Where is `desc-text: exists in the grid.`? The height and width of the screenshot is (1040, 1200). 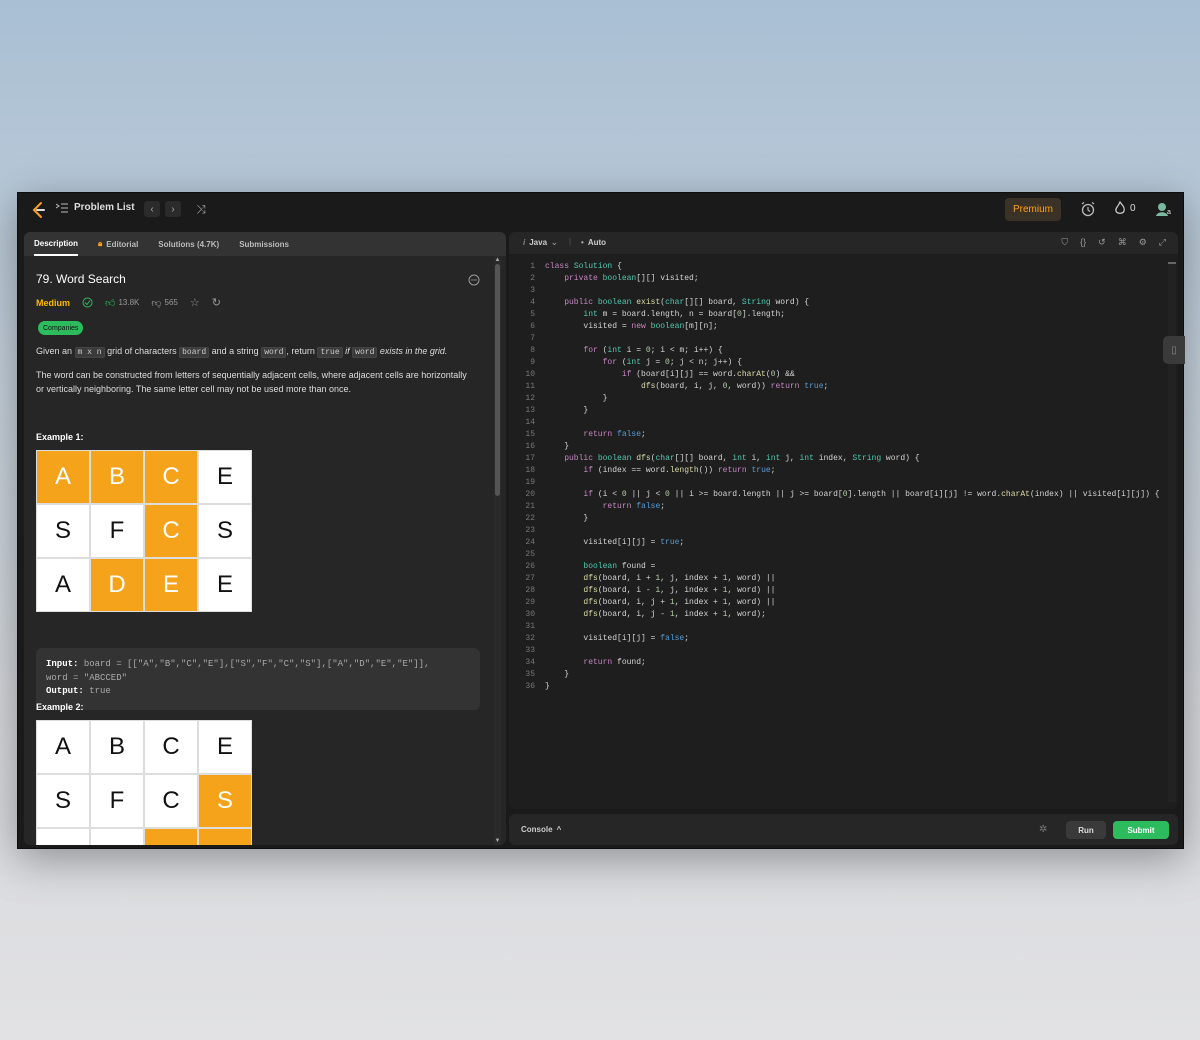 desc-text: exists in the grid. is located at coordinates (413, 351).